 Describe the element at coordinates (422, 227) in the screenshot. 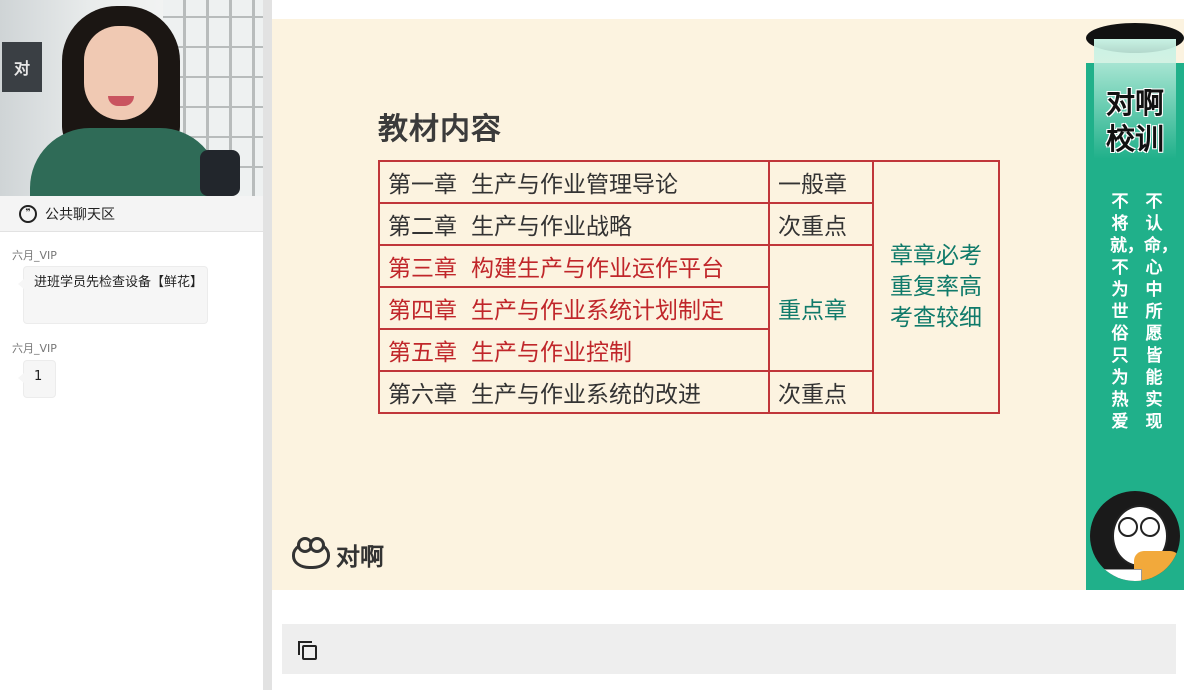

I see `chapter-number: 第二章` at that location.